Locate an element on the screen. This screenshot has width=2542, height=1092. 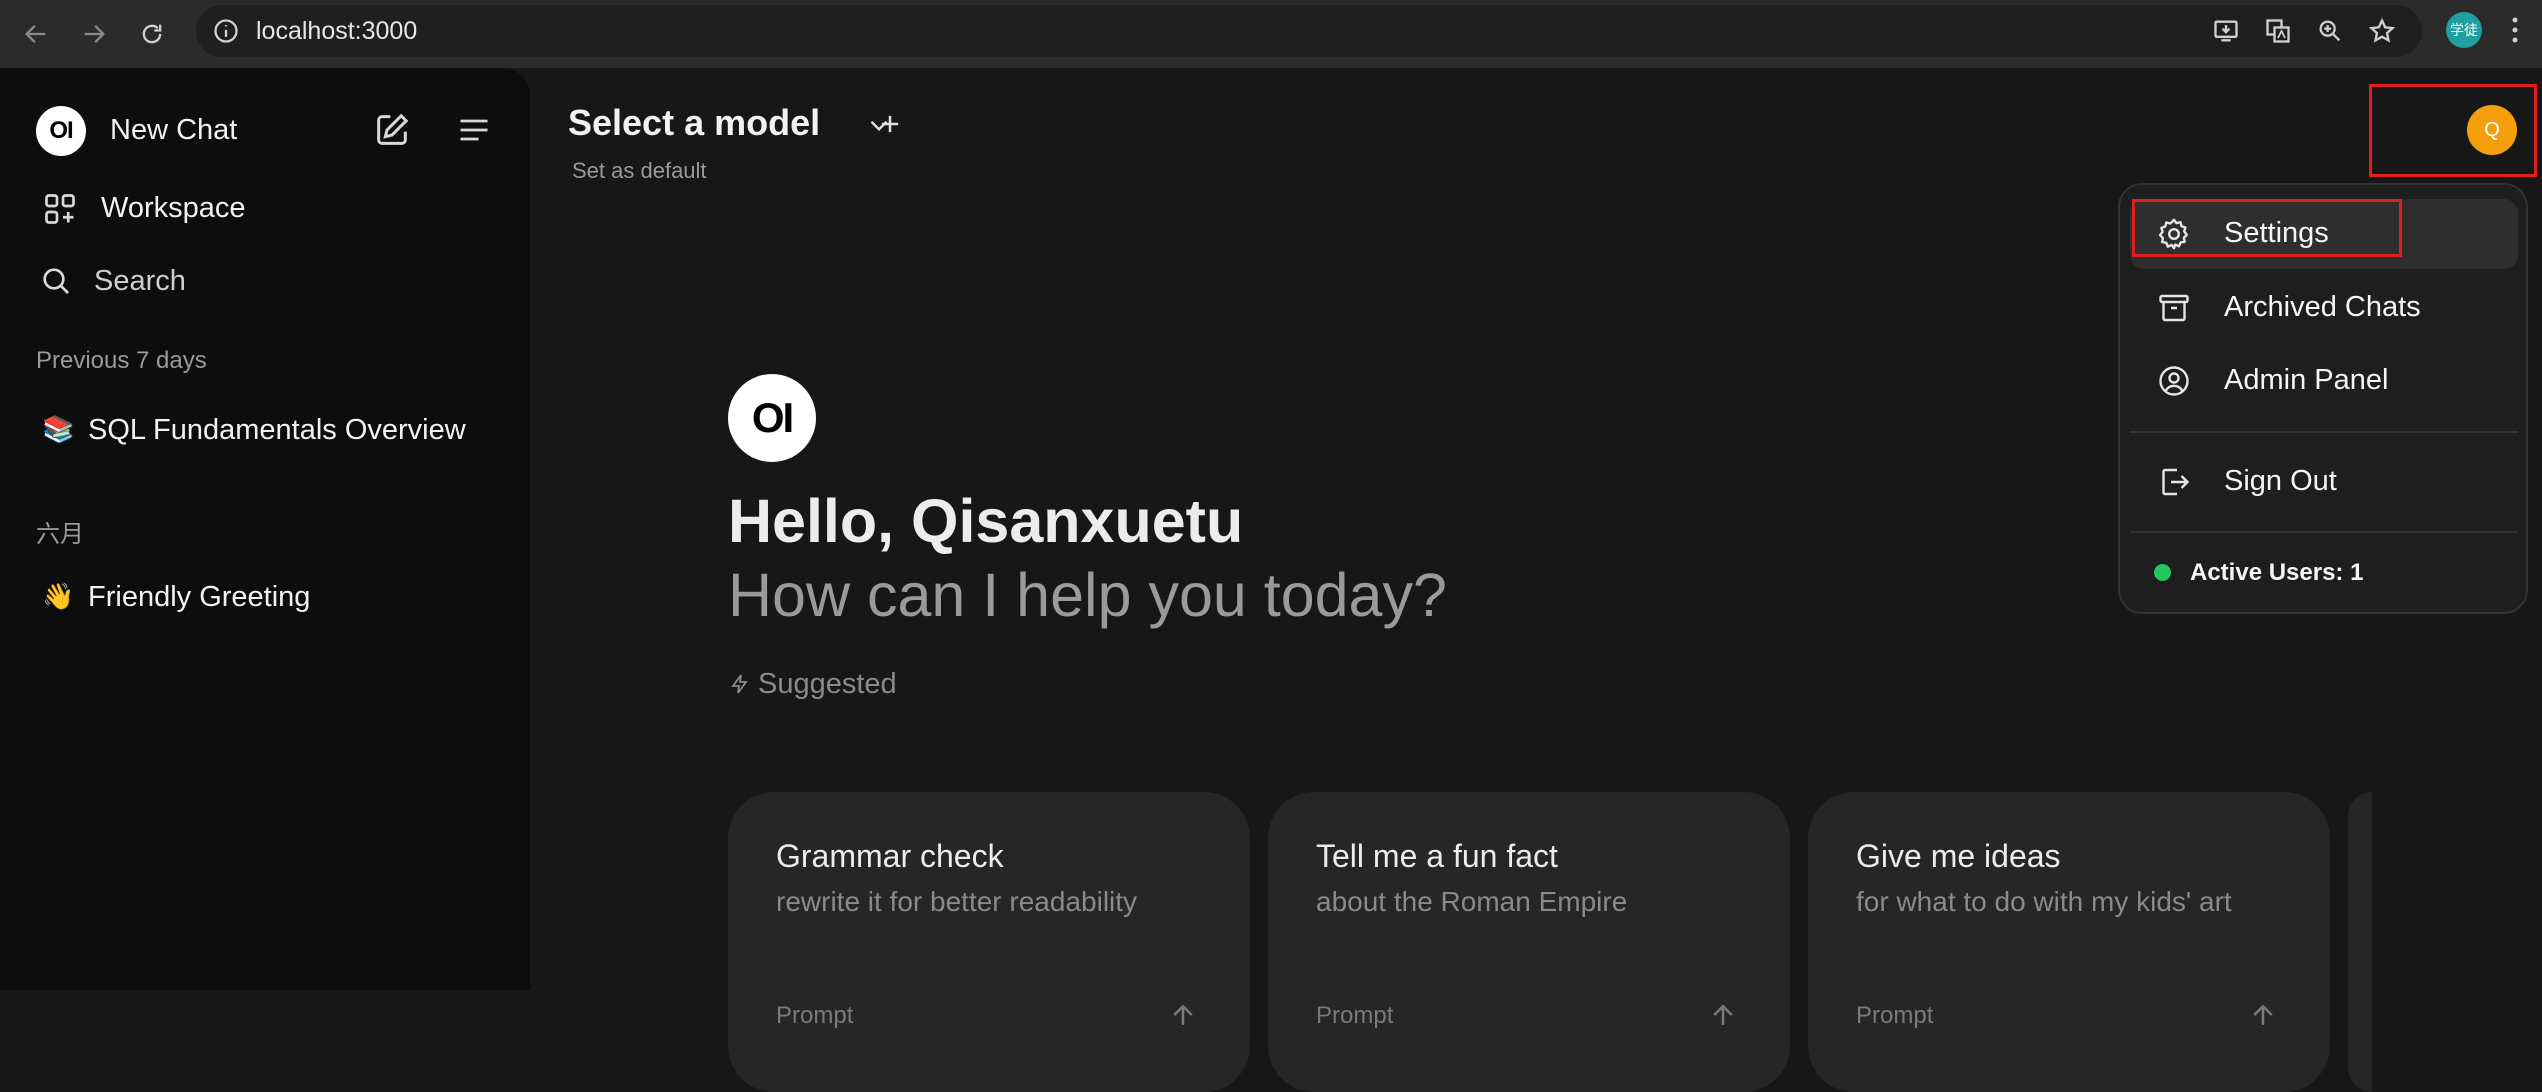
forward-button is located at coordinates (94, 34).